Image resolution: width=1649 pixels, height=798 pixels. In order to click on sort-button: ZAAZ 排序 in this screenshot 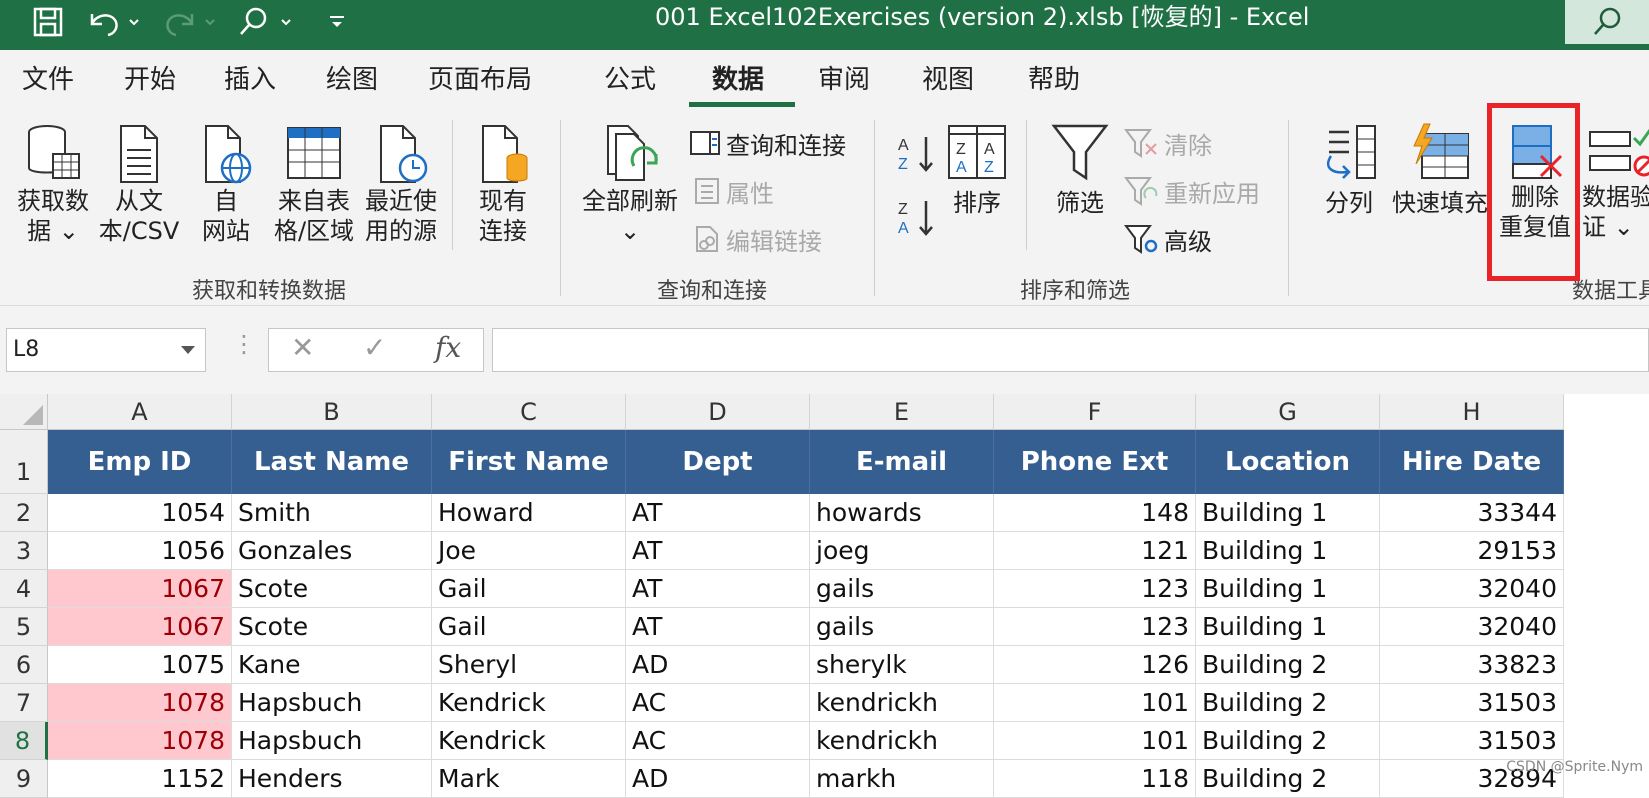, I will do `click(977, 170)`.